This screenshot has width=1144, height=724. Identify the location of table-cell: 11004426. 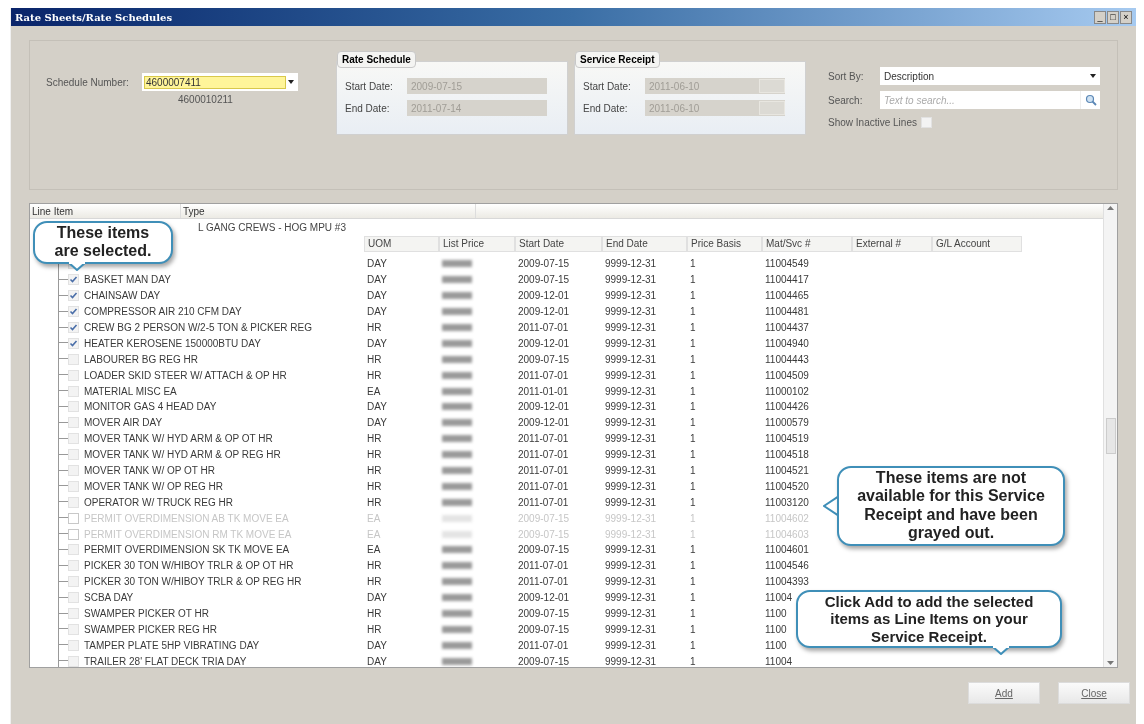
(787, 407).